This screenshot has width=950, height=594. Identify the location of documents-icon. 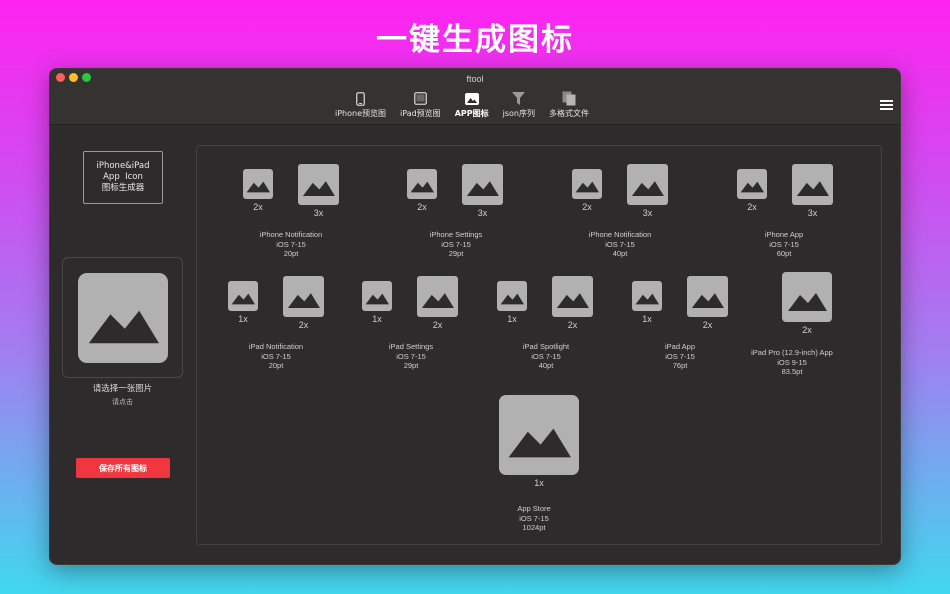
(569, 98).